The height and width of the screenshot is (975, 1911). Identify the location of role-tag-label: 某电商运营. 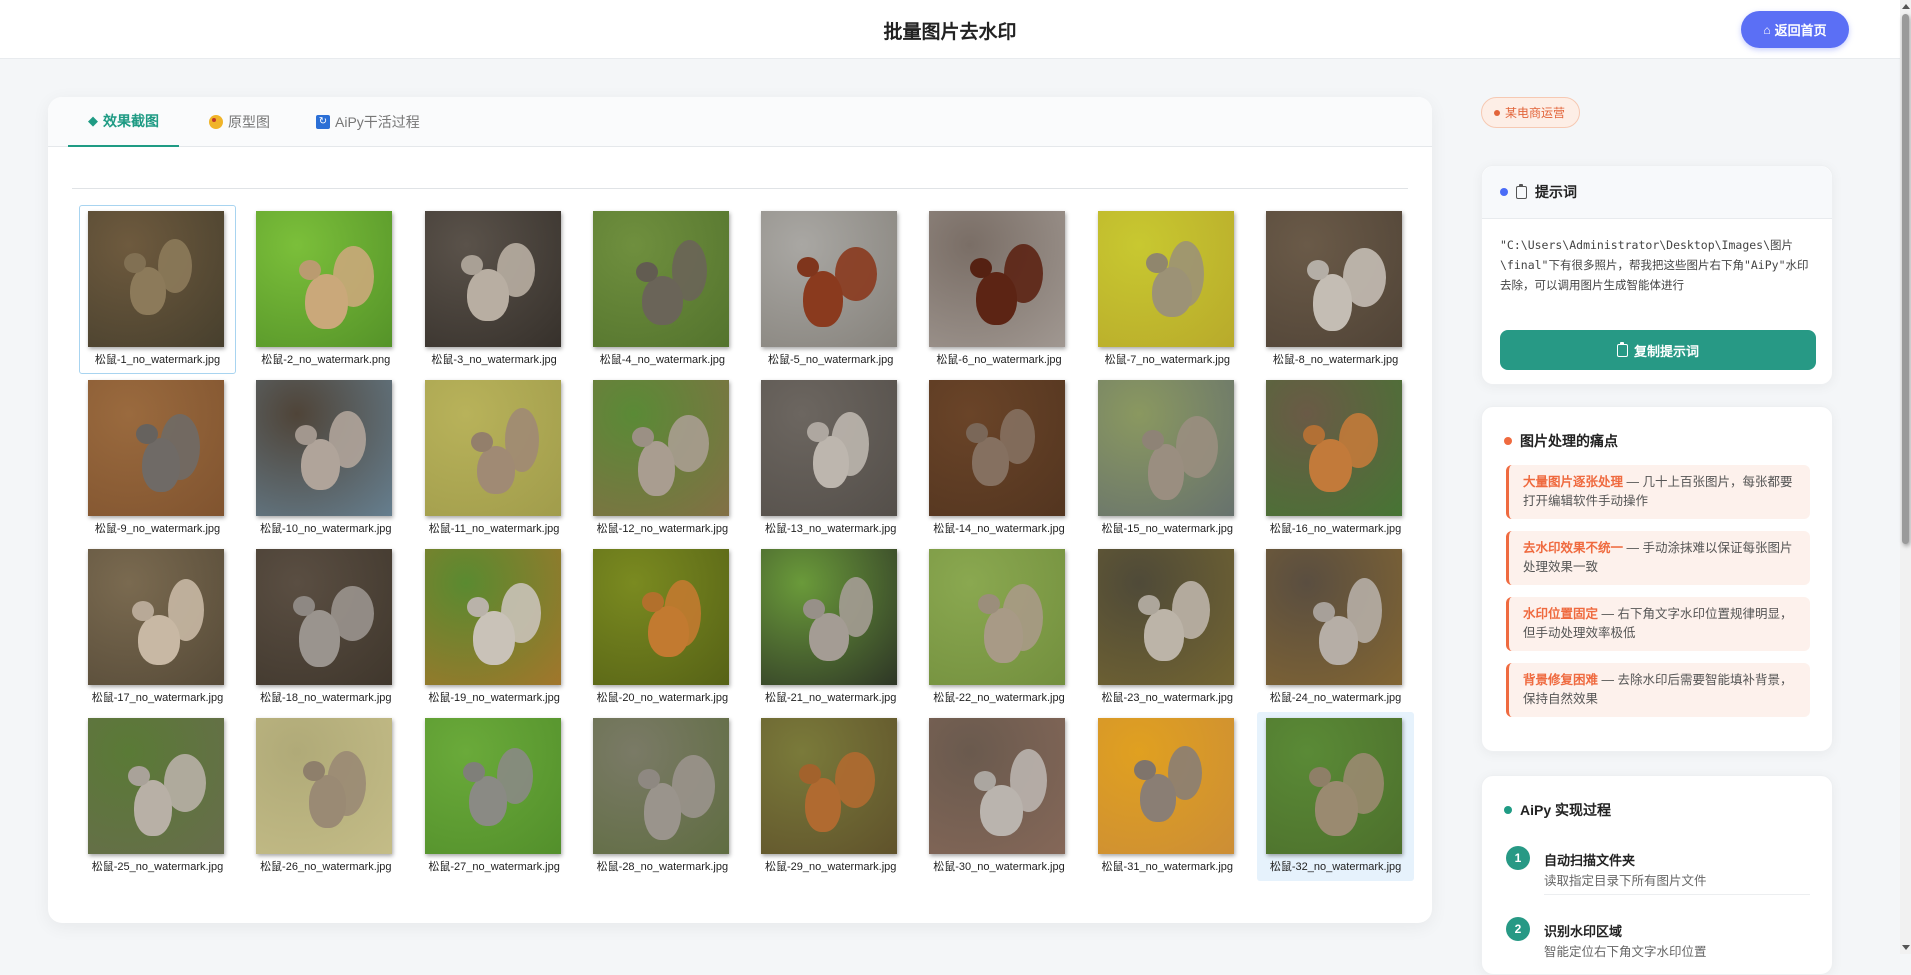
(1535, 113).